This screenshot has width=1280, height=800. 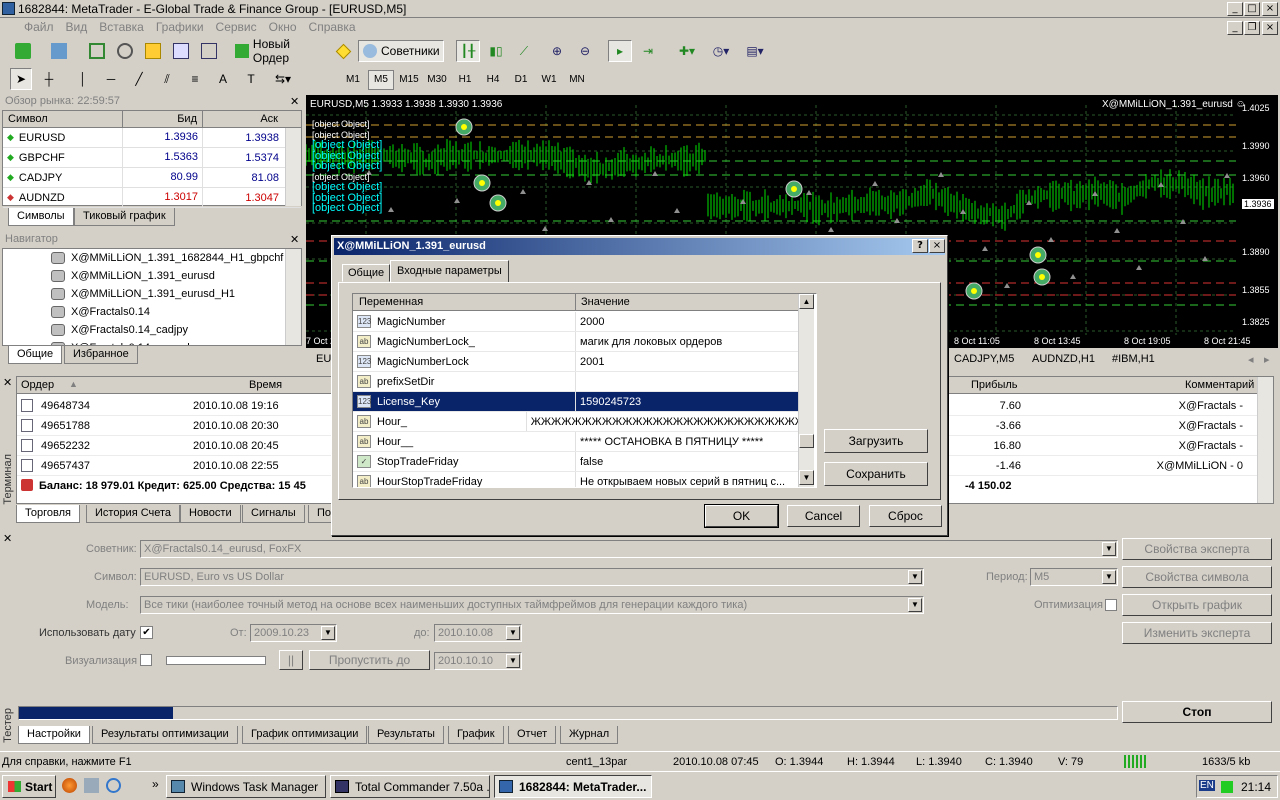 What do you see at coordinates (332, 26) in the screenshot?
I see `menu-help: Справка` at bounding box center [332, 26].